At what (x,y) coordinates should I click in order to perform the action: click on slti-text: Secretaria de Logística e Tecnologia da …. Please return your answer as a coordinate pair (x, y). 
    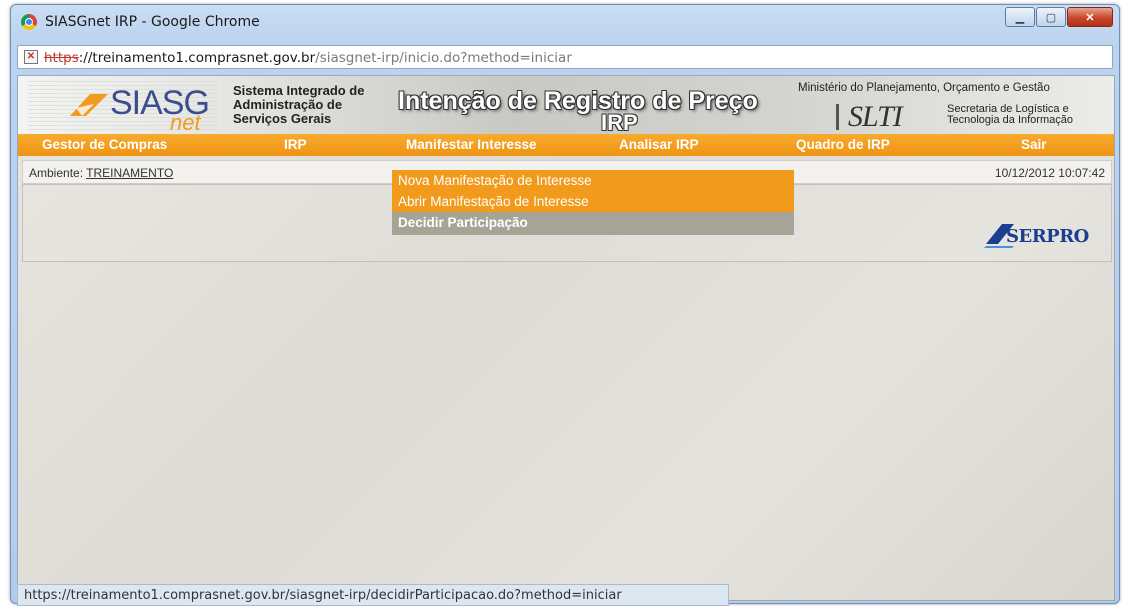
    Looking at the image, I should click on (1010, 115).